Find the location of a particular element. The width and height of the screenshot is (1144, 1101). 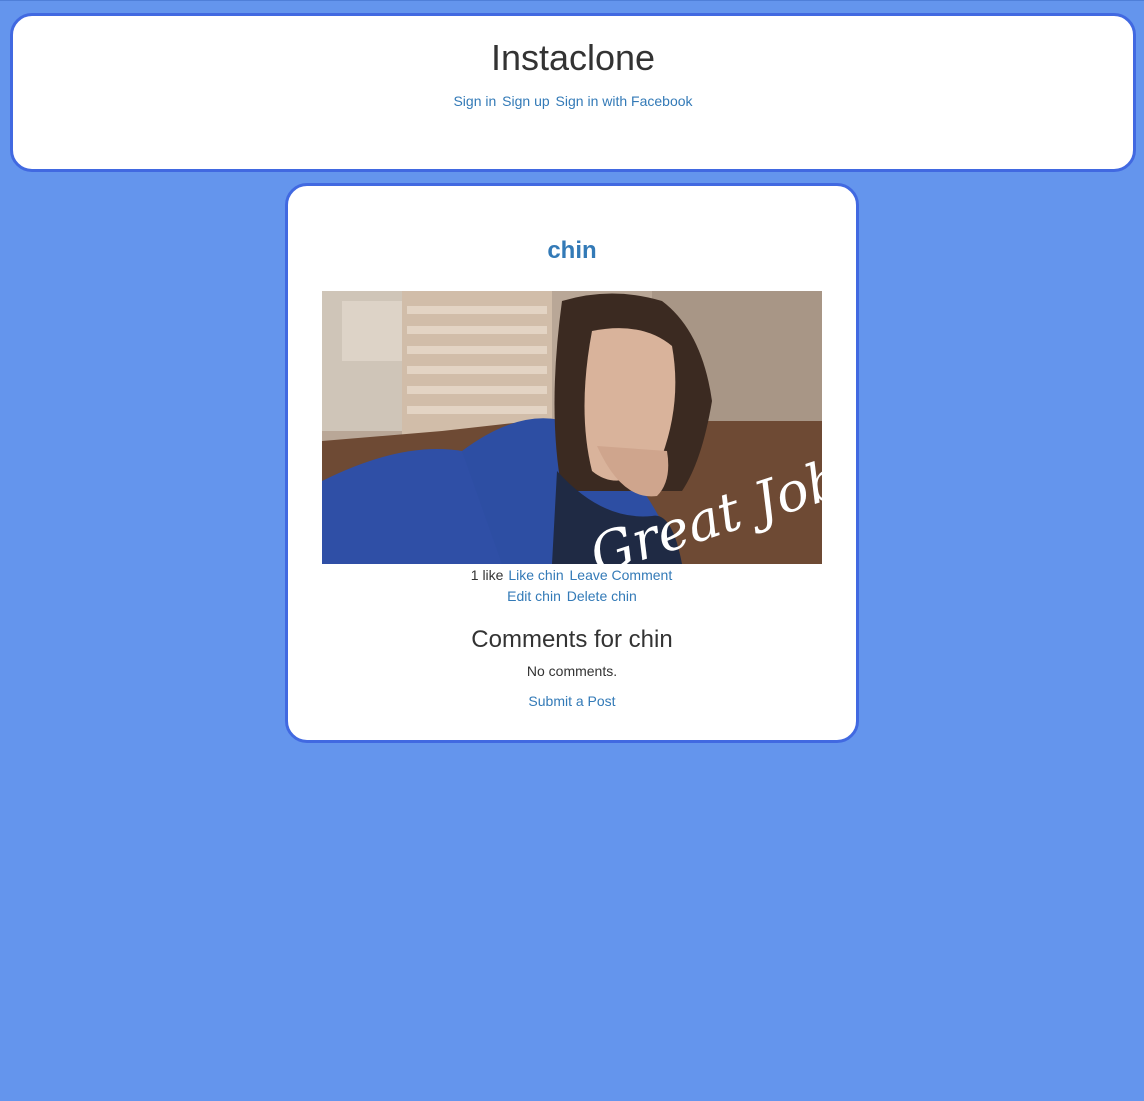

post-image: Great Job! is located at coordinates (572, 427).